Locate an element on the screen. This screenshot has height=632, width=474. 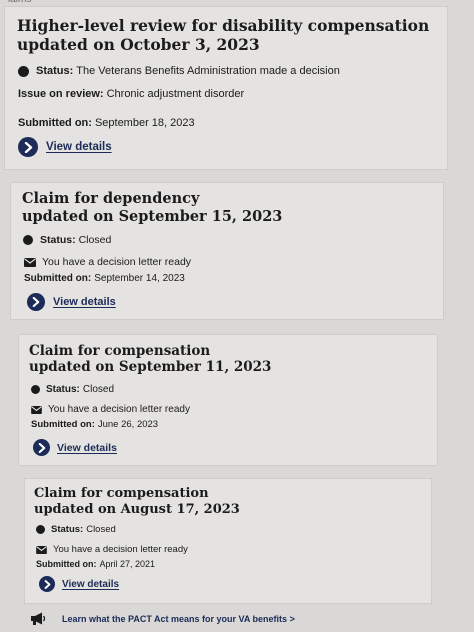
submitted-row: Submitted on: September 18, 2023 is located at coordinates (106, 123).